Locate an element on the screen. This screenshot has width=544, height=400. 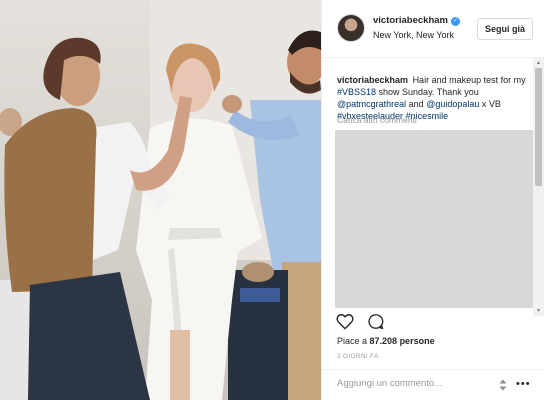
comment-bar: ••• is located at coordinates (433, 384).